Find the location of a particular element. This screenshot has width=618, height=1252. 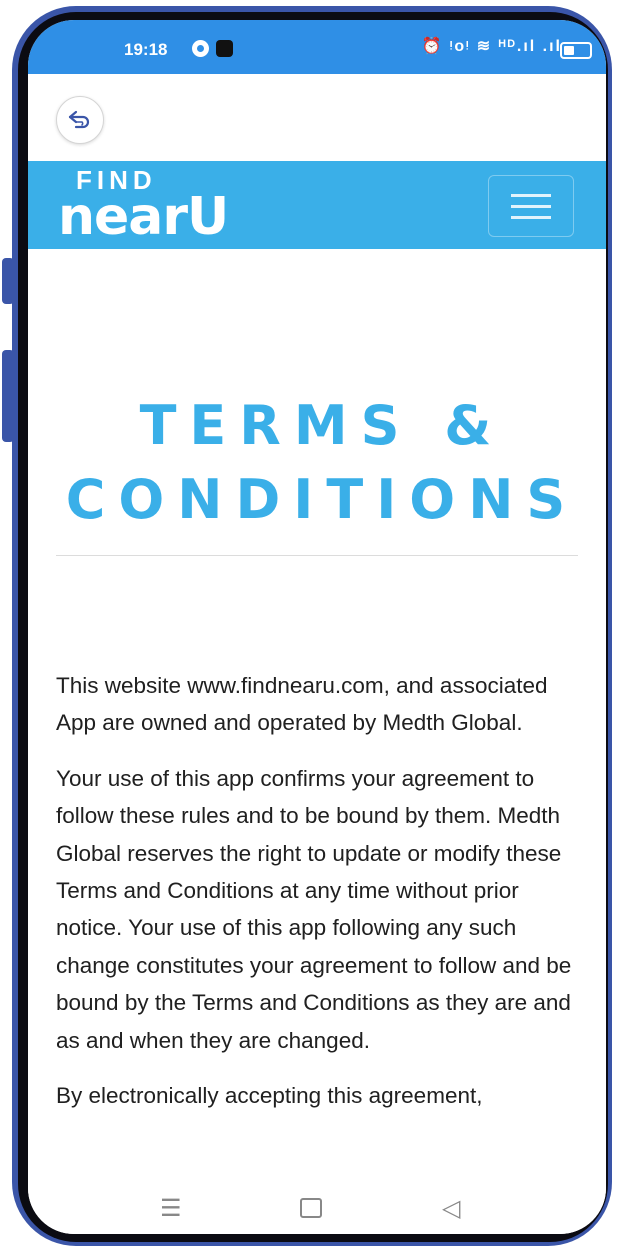

status-bar: 19:18 ⏰ ᵎᴏᵎ ≋ ᴴᴰ.ıl .ıl is located at coordinates (317, 47).